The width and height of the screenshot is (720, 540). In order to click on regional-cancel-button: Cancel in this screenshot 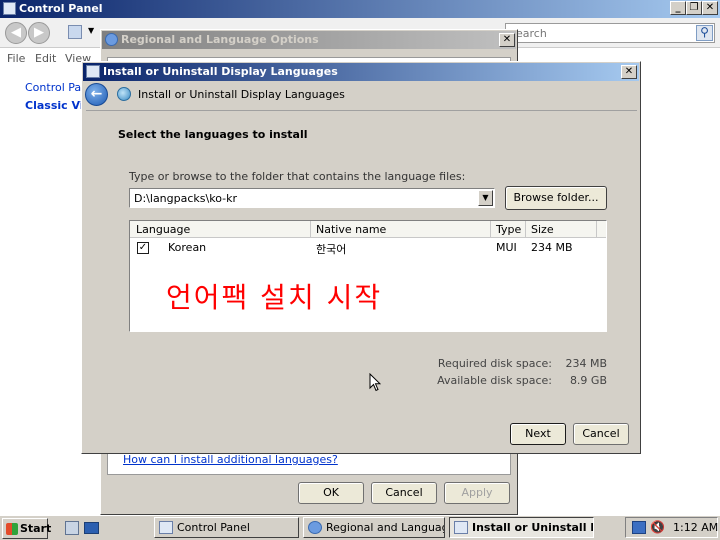, I will do `click(404, 493)`.